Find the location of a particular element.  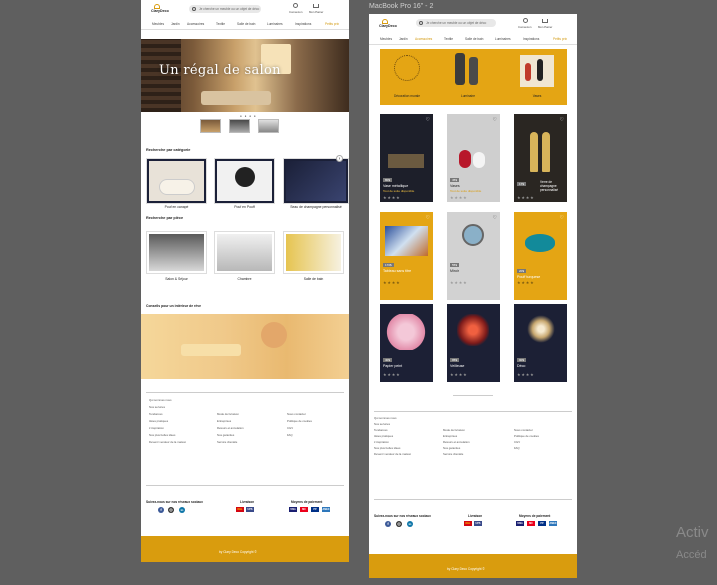

footer-link: Service clientèle is located at coordinates (453, 454).